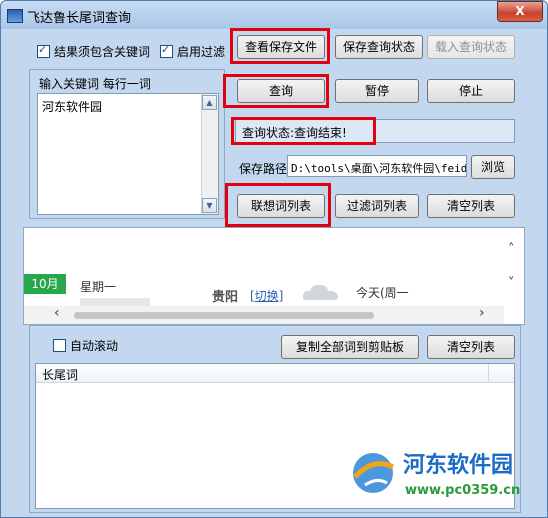 This screenshot has height=518, width=548. What do you see at coordinates (511, 249) in the screenshot?
I see `scroll-up-icon: ˄` at bounding box center [511, 249].